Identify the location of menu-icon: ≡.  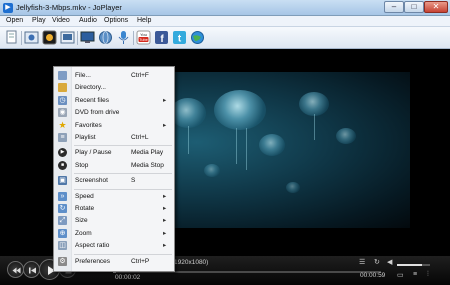
(415, 274).